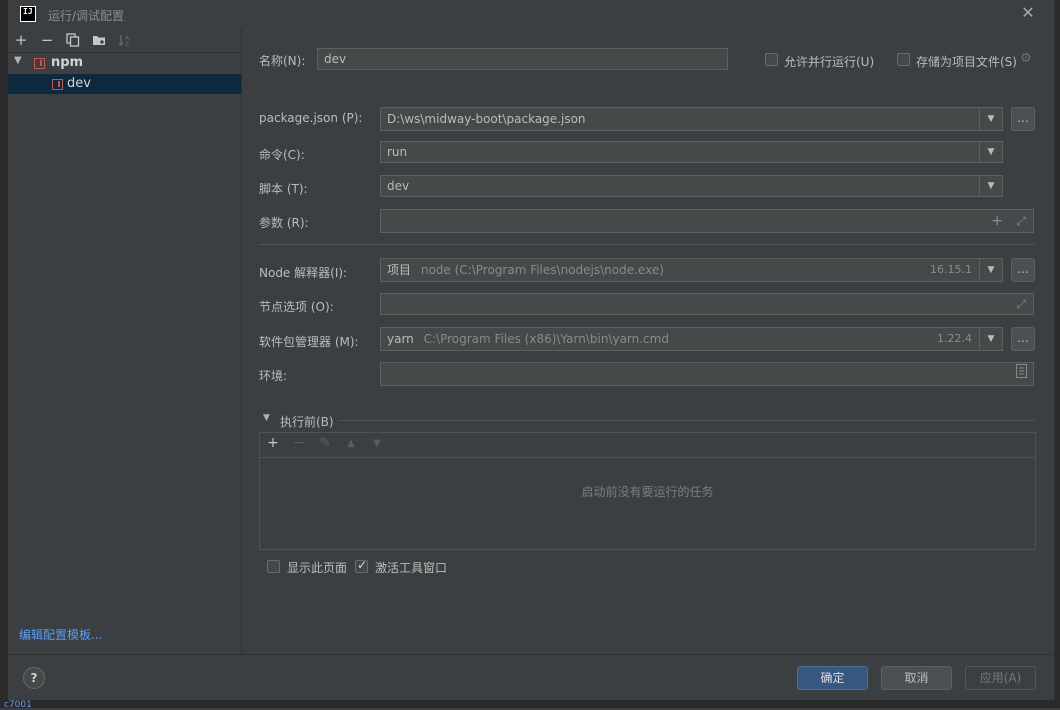 This screenshot has height=710, width=1060. What do you see at coordinates (311, 118) in the screenshot?
I see `package-json-label: package.json (P):` at bounding box center [311, 118].